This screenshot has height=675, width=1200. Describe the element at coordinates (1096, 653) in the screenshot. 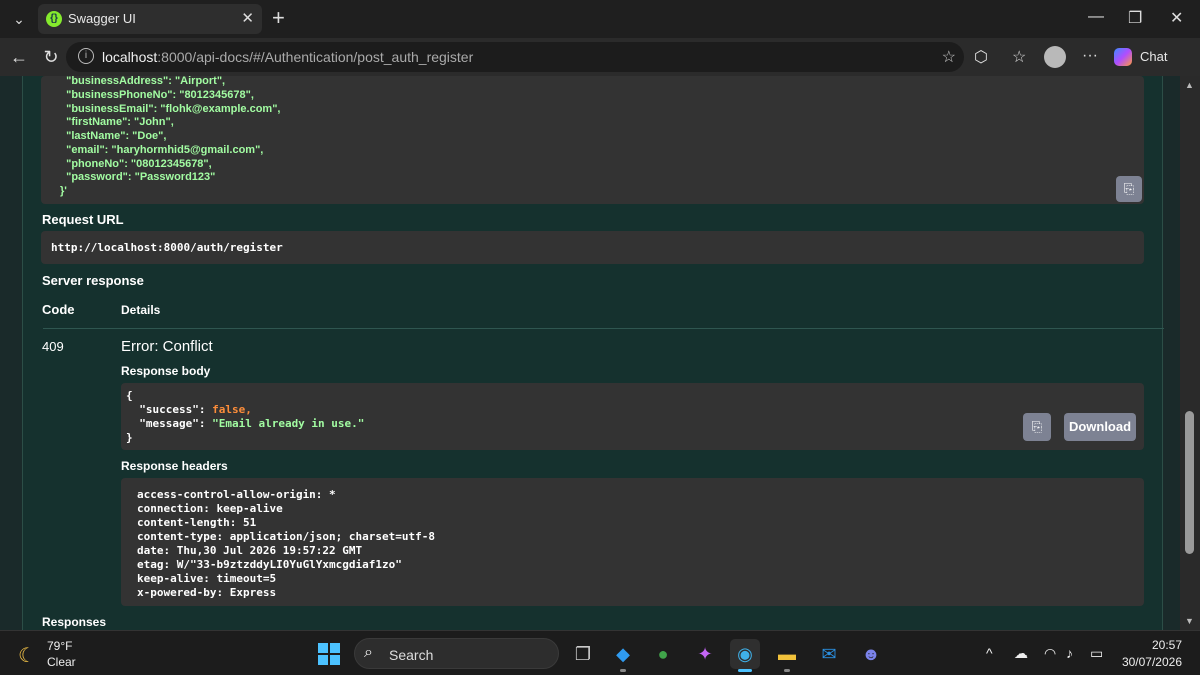

I see `battery-icon: ▭` at that location.